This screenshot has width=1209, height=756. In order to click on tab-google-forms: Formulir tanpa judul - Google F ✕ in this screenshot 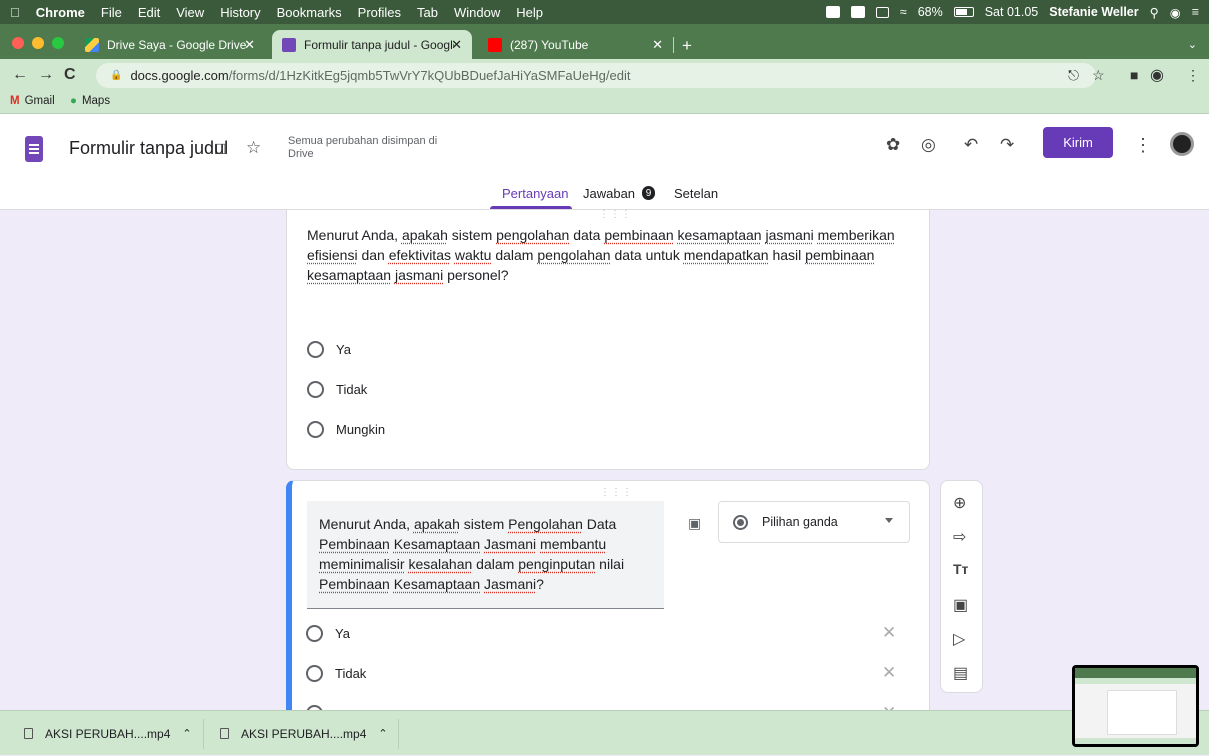, I will do `click(372, 44)`.